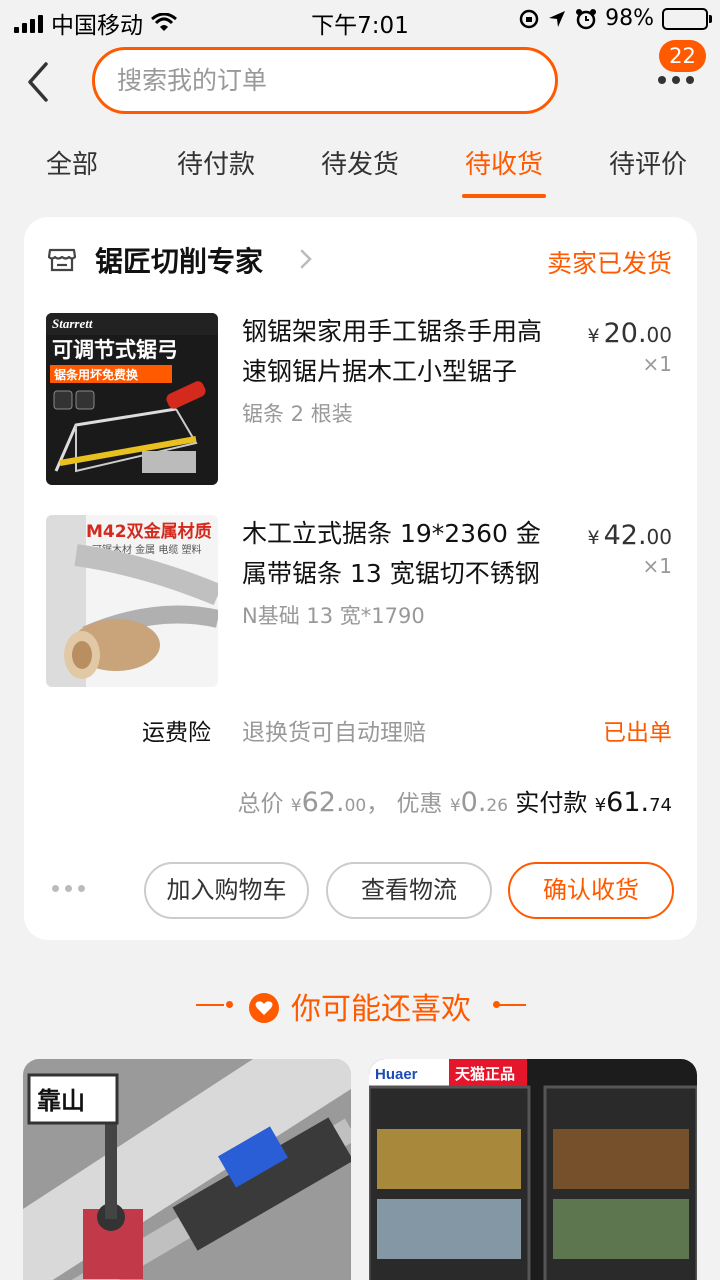 This screenshot has height=1280, width=720. What do you see at coordinates (648, 162) in the screenshot?
I see `tab-pending-review: 待评价` at bounding box center [648, 162].